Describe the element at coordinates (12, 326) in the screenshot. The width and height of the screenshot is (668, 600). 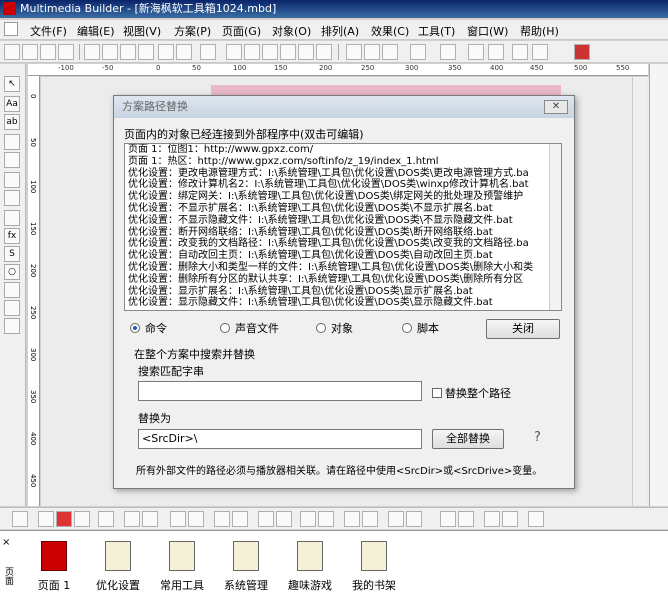
I see `hotspot-tool-icon` at that location.